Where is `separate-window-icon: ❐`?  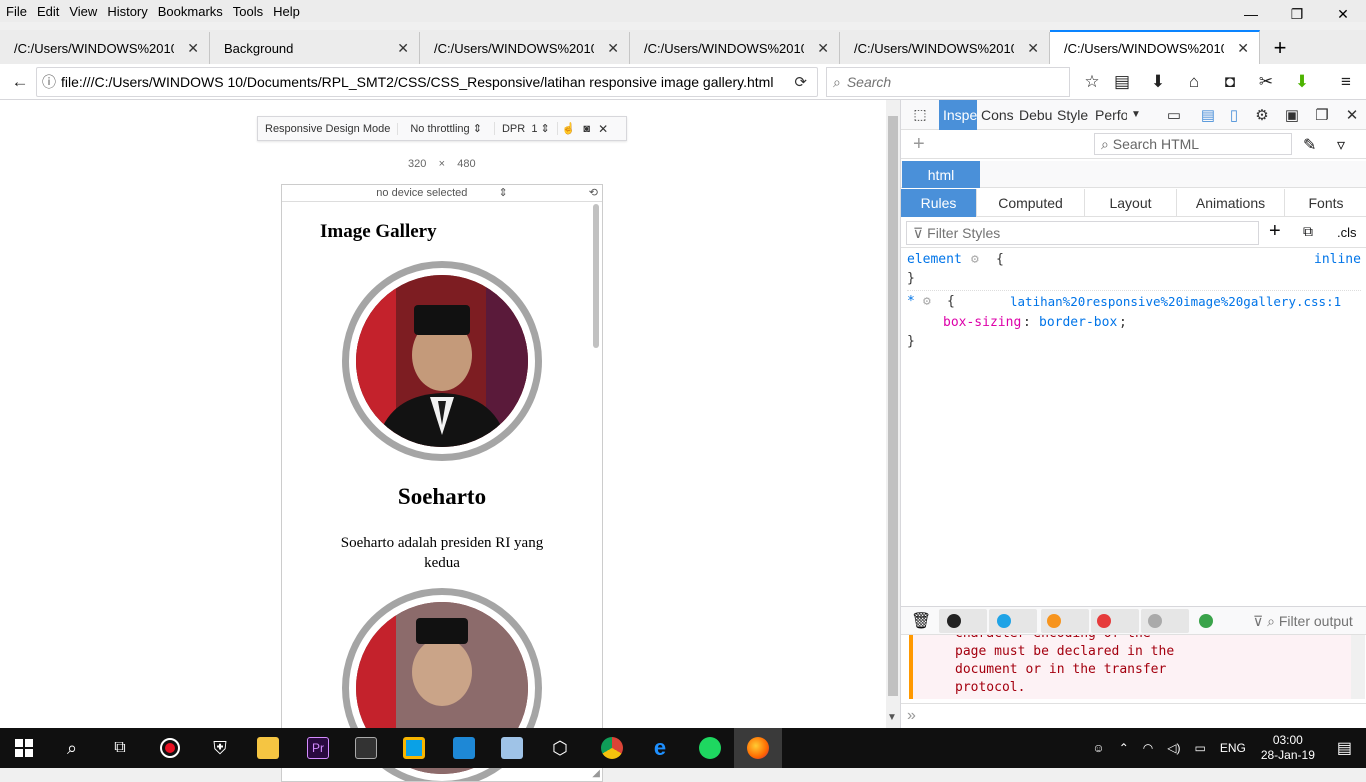 separate-window-icon: ❐ is located at coordinates (1322, 115).